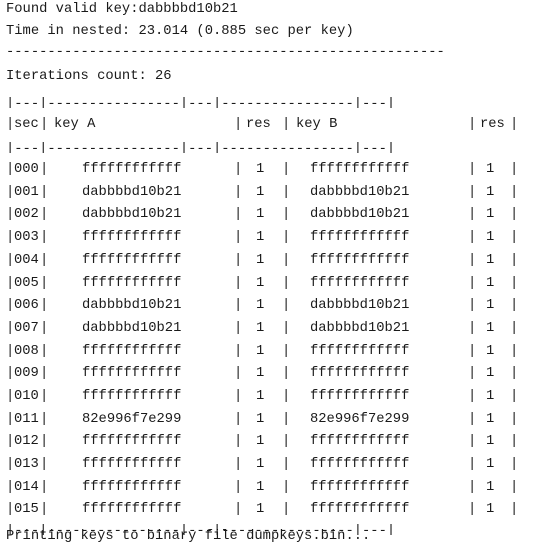 Image resolution: width=554 pixels, height=554 pixels. Describe the element at coordinates (26, 487) in the screenshot. I see `sector-cell: 014` at that location.